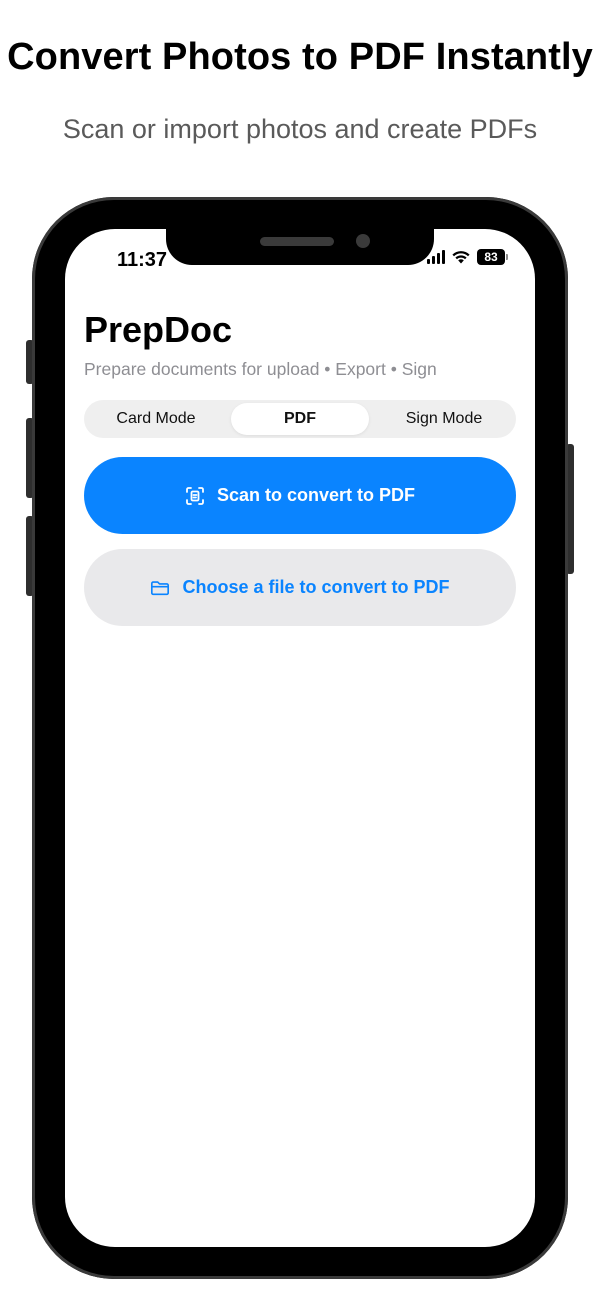 The image size is (600, 1299). What do you see at coordinates (300, 57) in the screenshot?
I see `promo-headline: Convert Photos to PDF Instantly` at bounding box center [300, 57].